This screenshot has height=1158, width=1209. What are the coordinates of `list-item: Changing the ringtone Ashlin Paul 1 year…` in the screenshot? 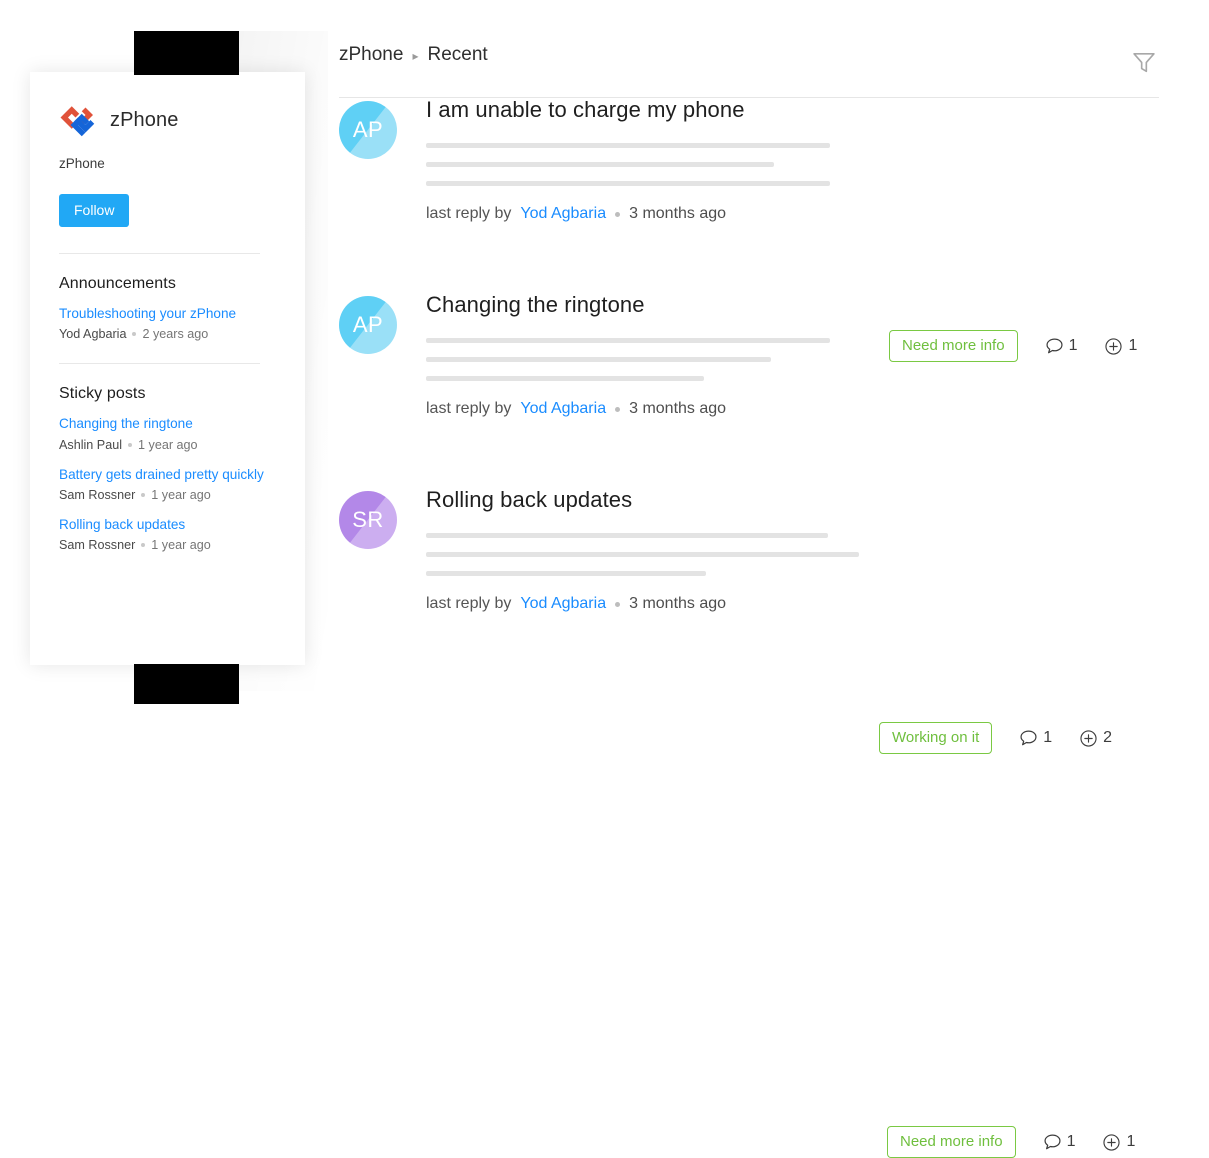 It's located at (167, 433).